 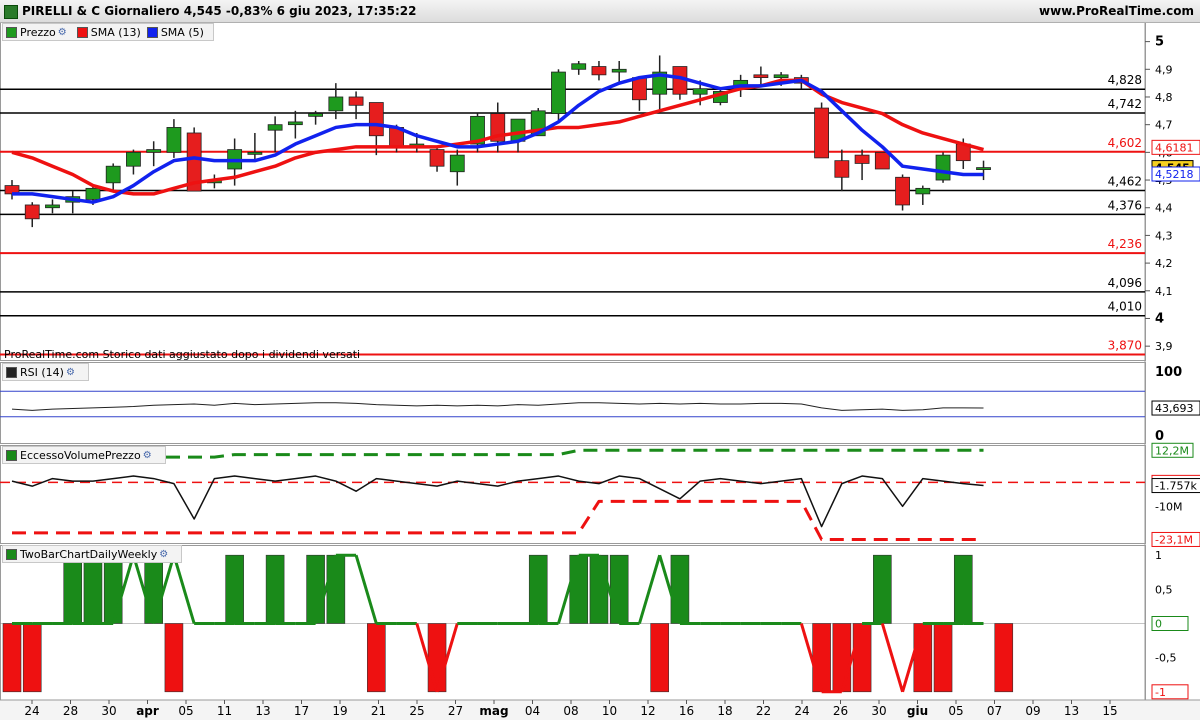 What do you see at coordinates (1125, 205) in the screenshot?
I see `level-label: 4,376` at bounding box center [1125, 205].